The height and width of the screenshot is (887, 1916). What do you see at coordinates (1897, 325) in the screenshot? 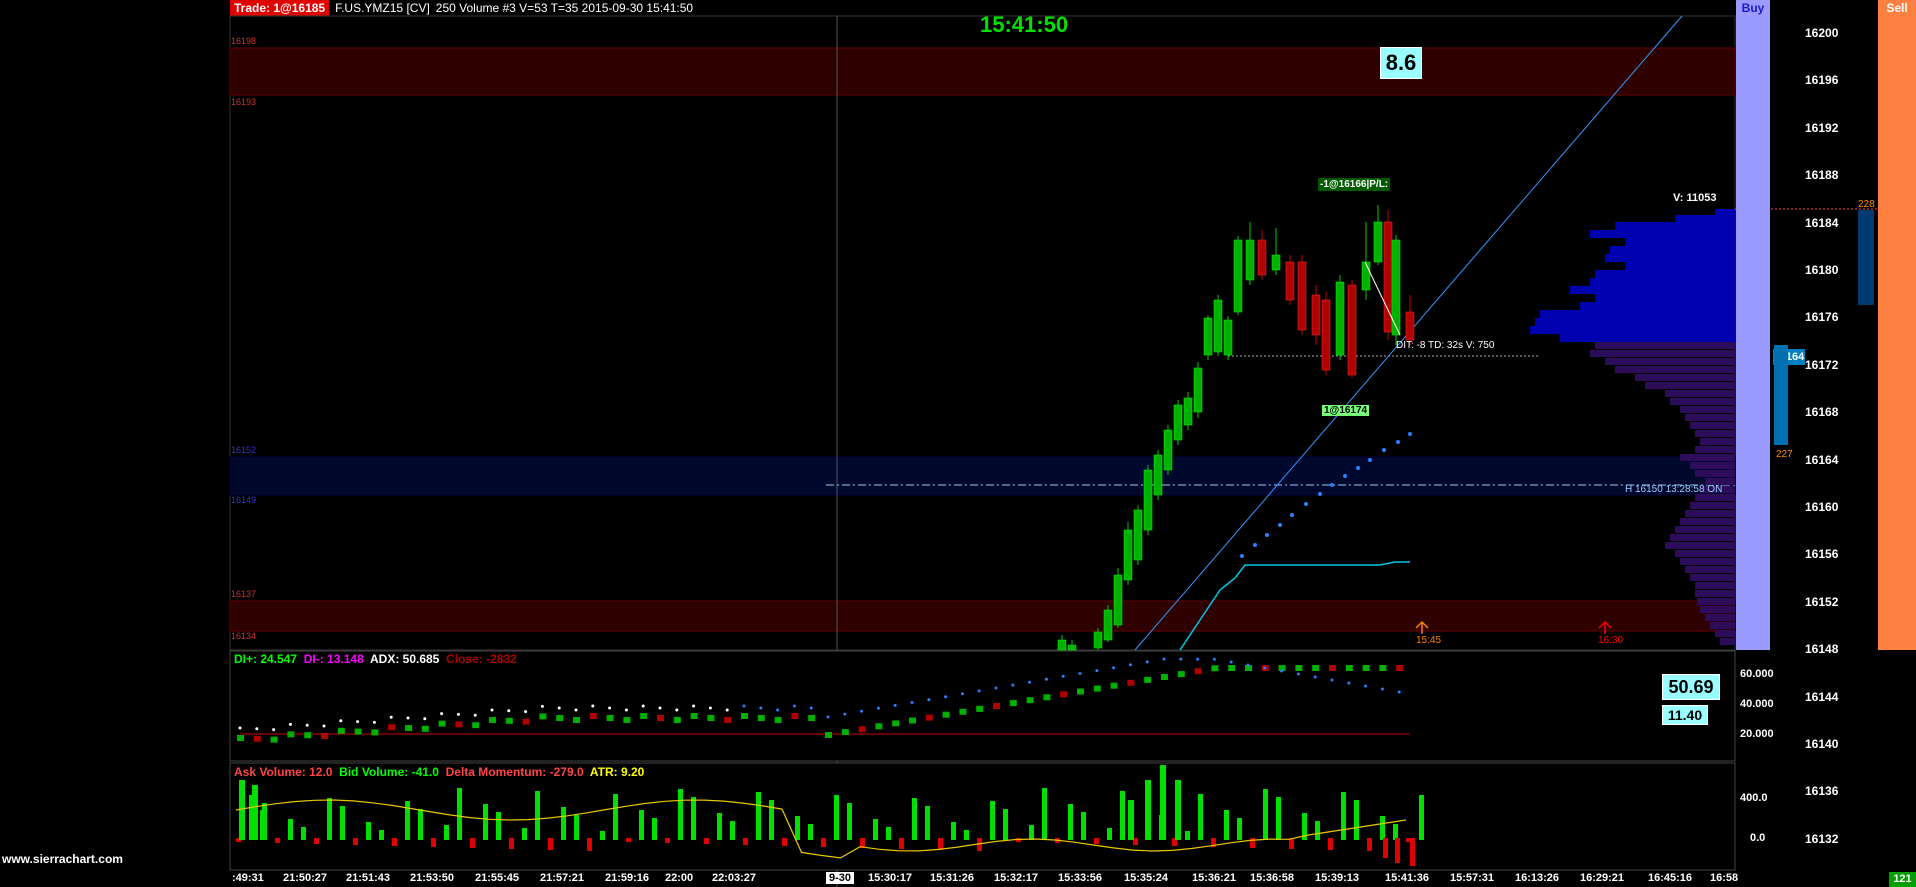
I see `sell-button: Sell` at bounding box center [1897, 325].